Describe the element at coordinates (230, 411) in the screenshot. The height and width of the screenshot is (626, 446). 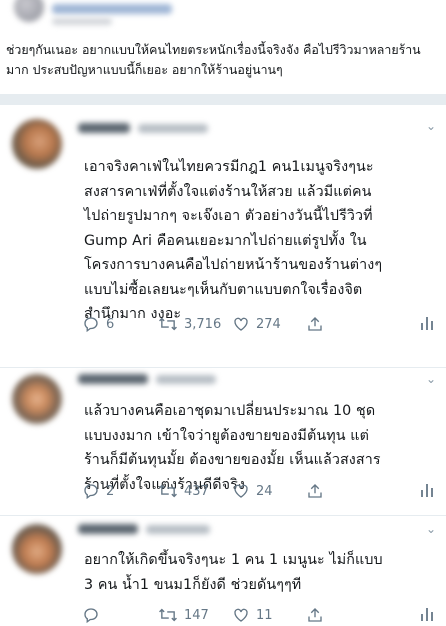
I see `text-line: แล้วบางคนคือเอาชุดมาเปลี่ยนประมาณ 10 ชุด` at that location.